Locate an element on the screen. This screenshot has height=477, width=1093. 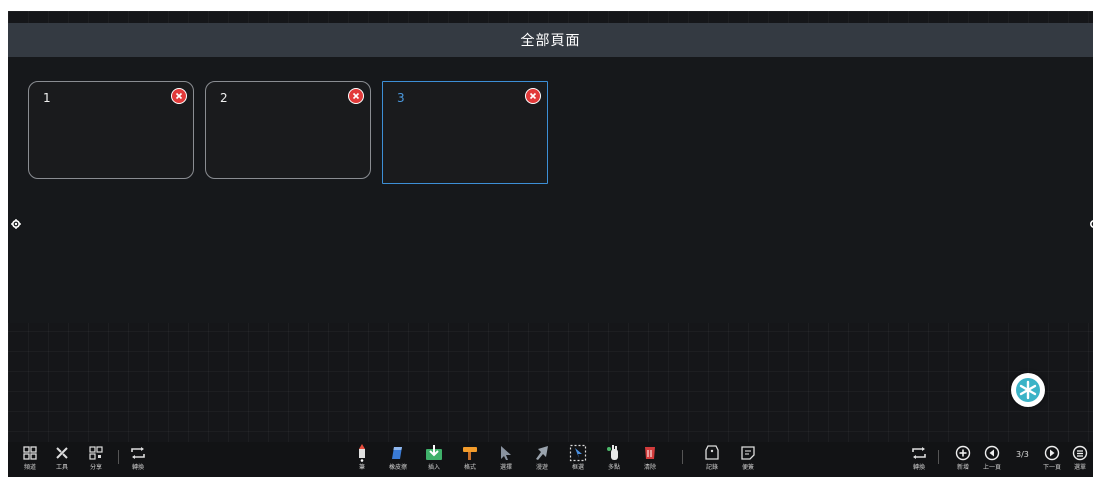
toolbar-label: 便簽 is located at coordinates (747, 467).